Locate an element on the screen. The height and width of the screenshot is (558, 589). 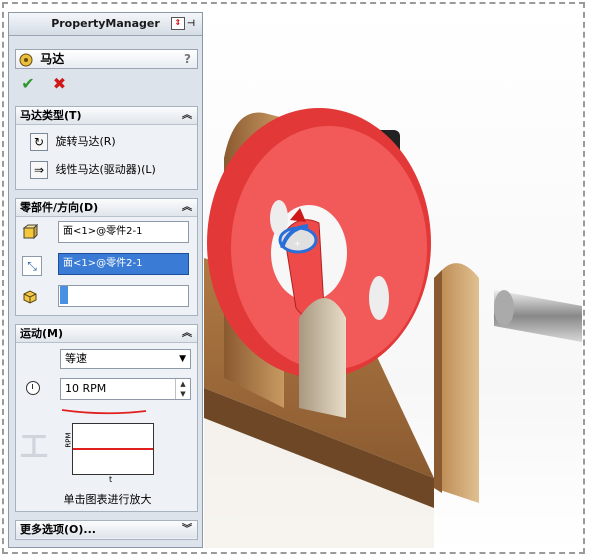
help-icon: ? is located at coordinates (187, 59).